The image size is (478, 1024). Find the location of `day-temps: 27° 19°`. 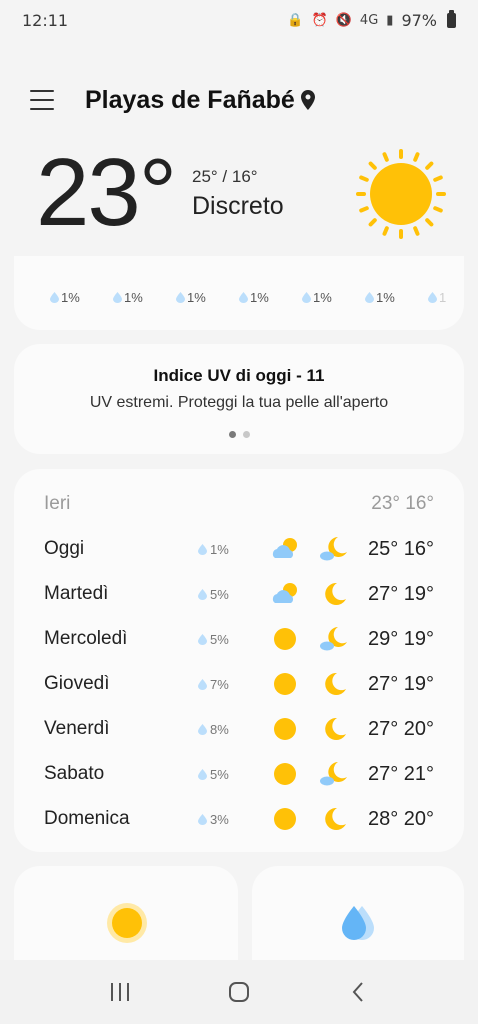

day-temps: 27° 19° is located at coordinates (400, 683).